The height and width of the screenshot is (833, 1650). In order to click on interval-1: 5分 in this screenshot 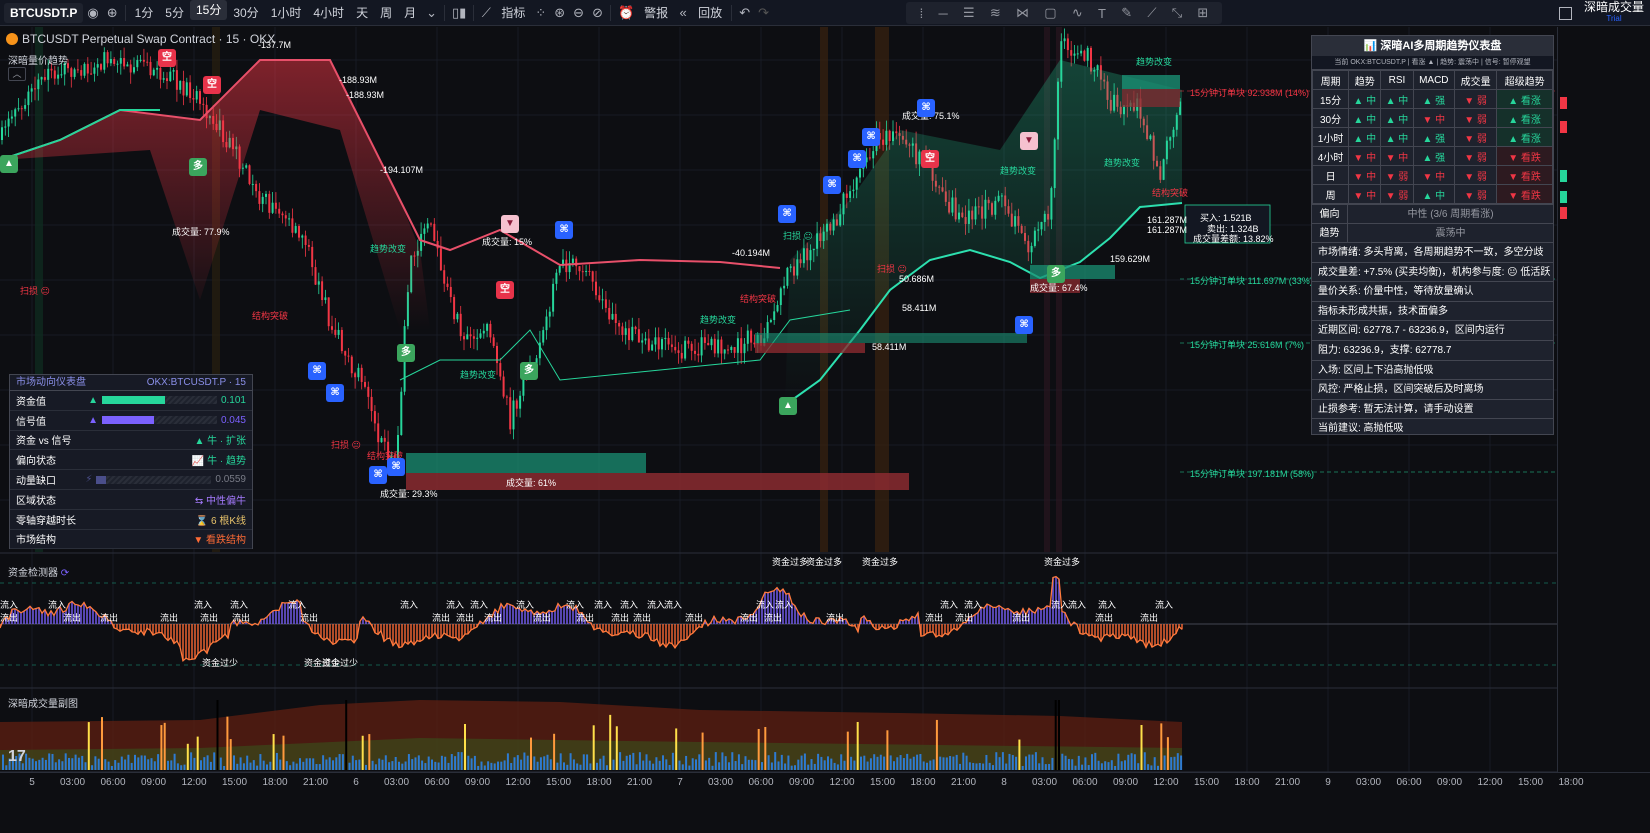, I will do `click(174, 13)`.